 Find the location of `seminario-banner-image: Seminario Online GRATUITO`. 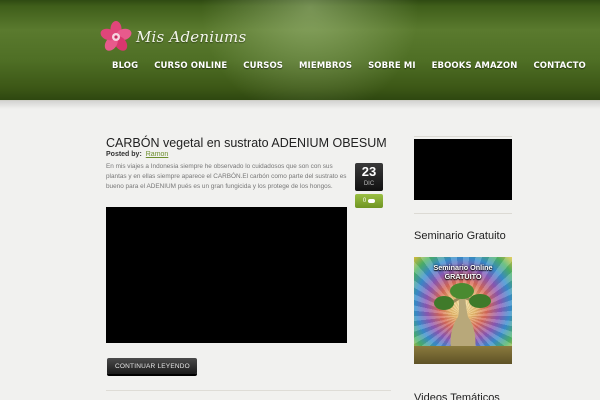

seminario-banner-image: Seminario Online GRATUITO is located at coordinates (463, 310).